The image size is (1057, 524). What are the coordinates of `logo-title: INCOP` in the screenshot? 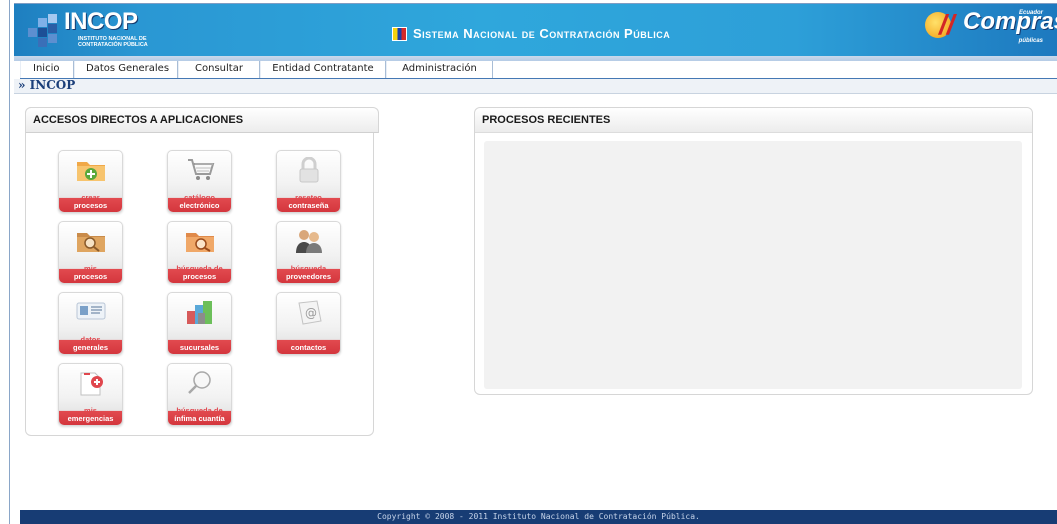 It's located at (101, 21).